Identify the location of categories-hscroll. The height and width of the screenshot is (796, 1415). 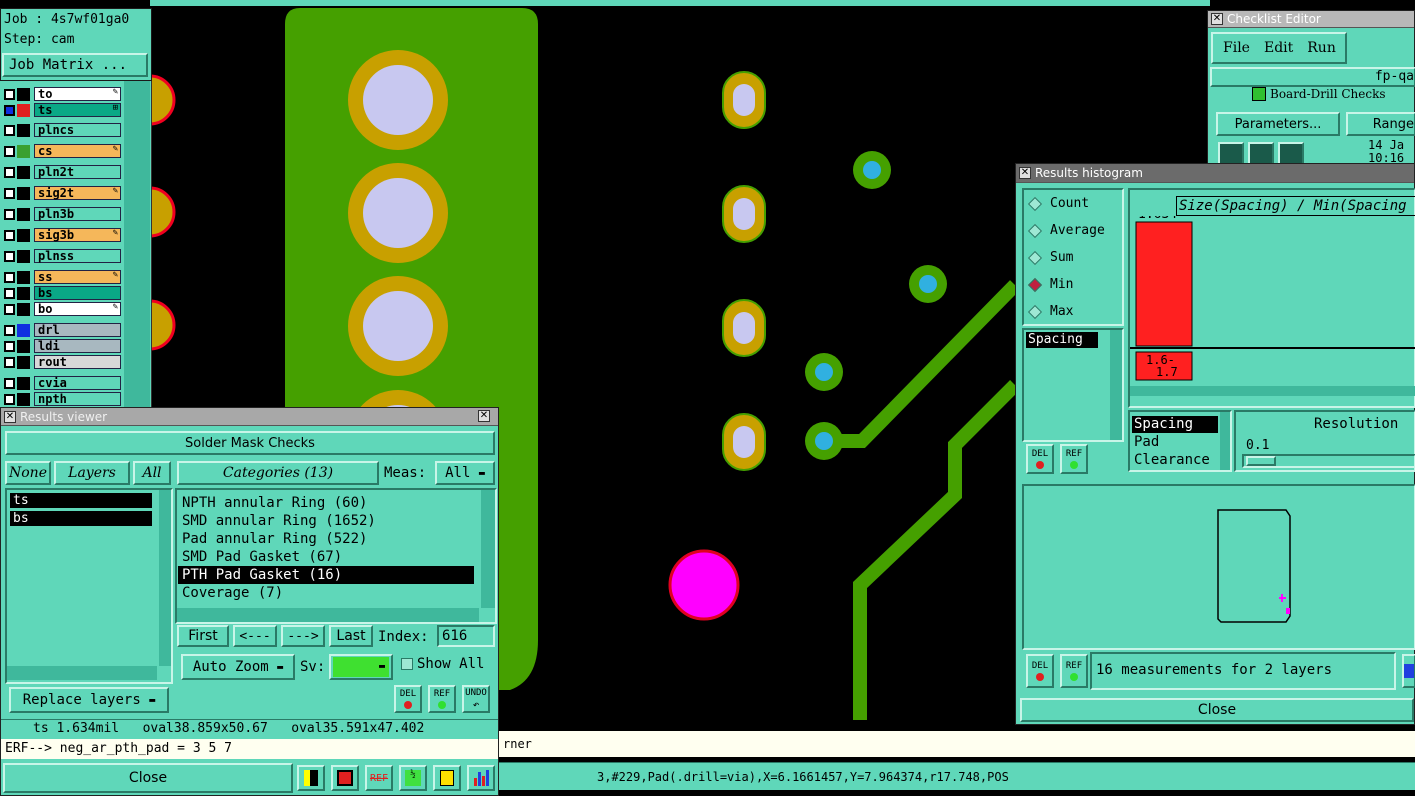
(328, 615).